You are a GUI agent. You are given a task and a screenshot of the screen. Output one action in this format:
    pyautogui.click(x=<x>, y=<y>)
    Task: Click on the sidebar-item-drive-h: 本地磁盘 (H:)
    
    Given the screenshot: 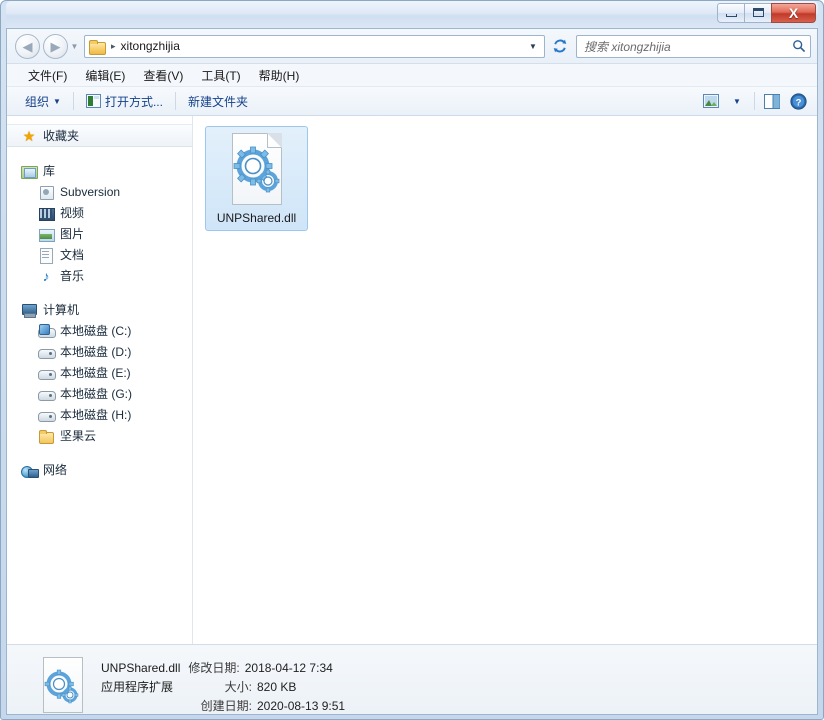 What is the action you would take?
    pyautogui.click(x=99, y=414)
    